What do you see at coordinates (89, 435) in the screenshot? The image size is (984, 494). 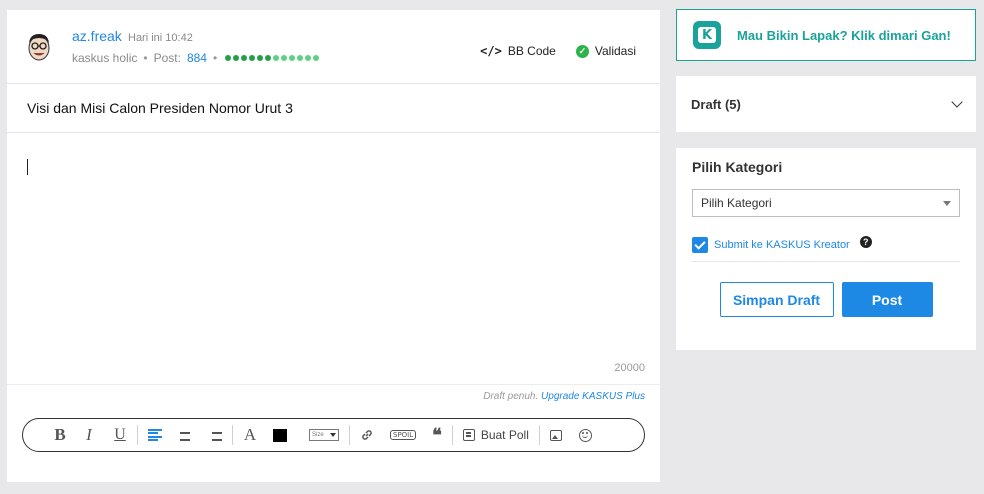 I see `italic-button: I` at bounding box center [89, 435].